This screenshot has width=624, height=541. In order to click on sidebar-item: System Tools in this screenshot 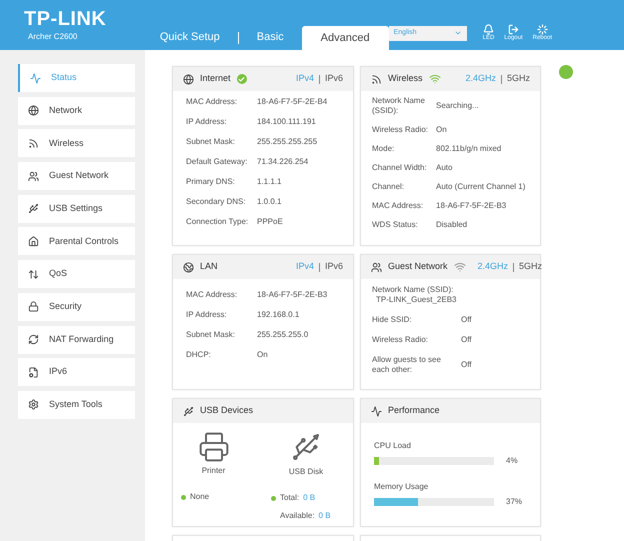, I will do `click(76, 404)`.